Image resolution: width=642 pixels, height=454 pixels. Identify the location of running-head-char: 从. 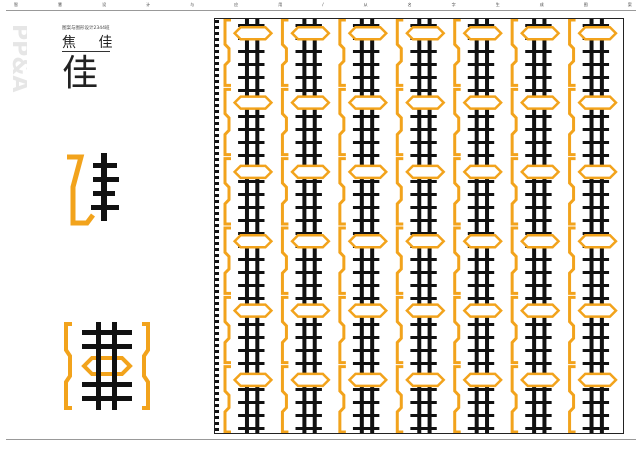
(365, 4).